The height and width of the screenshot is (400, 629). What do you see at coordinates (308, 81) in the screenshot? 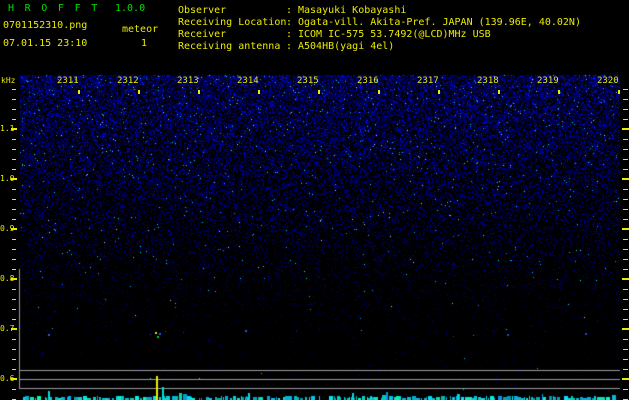
I see `x-axis-label: 2315` at bounding box center [308, 81].